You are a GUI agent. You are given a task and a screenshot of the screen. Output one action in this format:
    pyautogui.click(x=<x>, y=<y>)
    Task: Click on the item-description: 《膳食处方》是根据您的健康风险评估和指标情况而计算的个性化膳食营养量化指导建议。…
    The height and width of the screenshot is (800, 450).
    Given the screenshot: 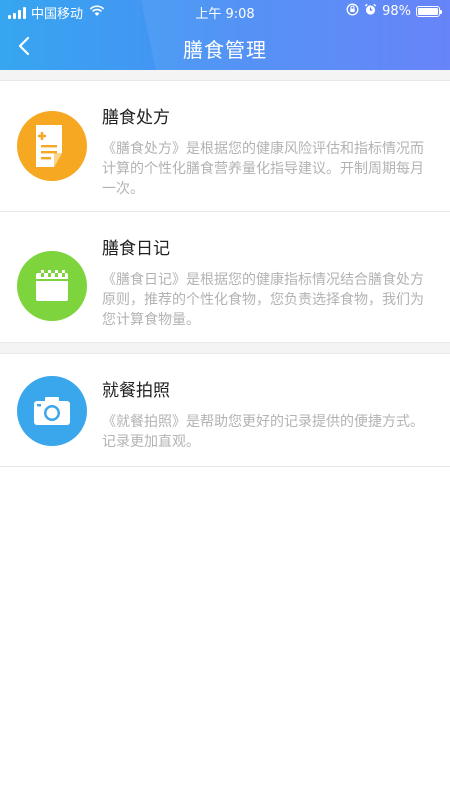 What is the action you would take?
    pyautogui.click(x=263, y=169)
    